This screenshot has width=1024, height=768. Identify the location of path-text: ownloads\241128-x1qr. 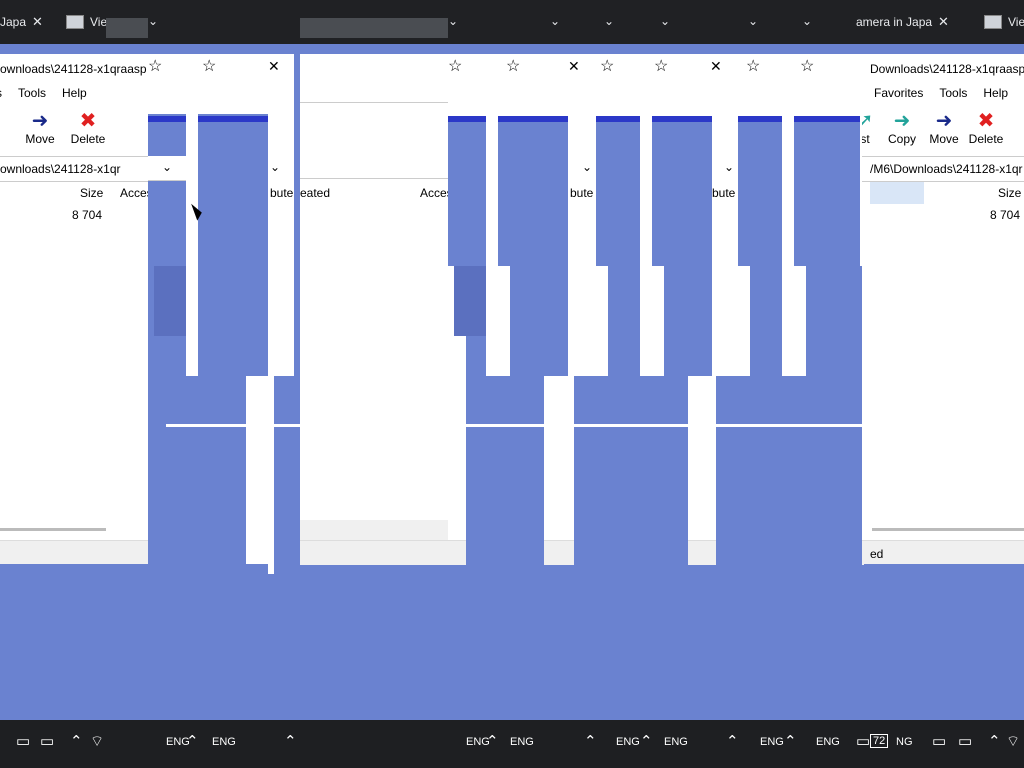
(60, 169).